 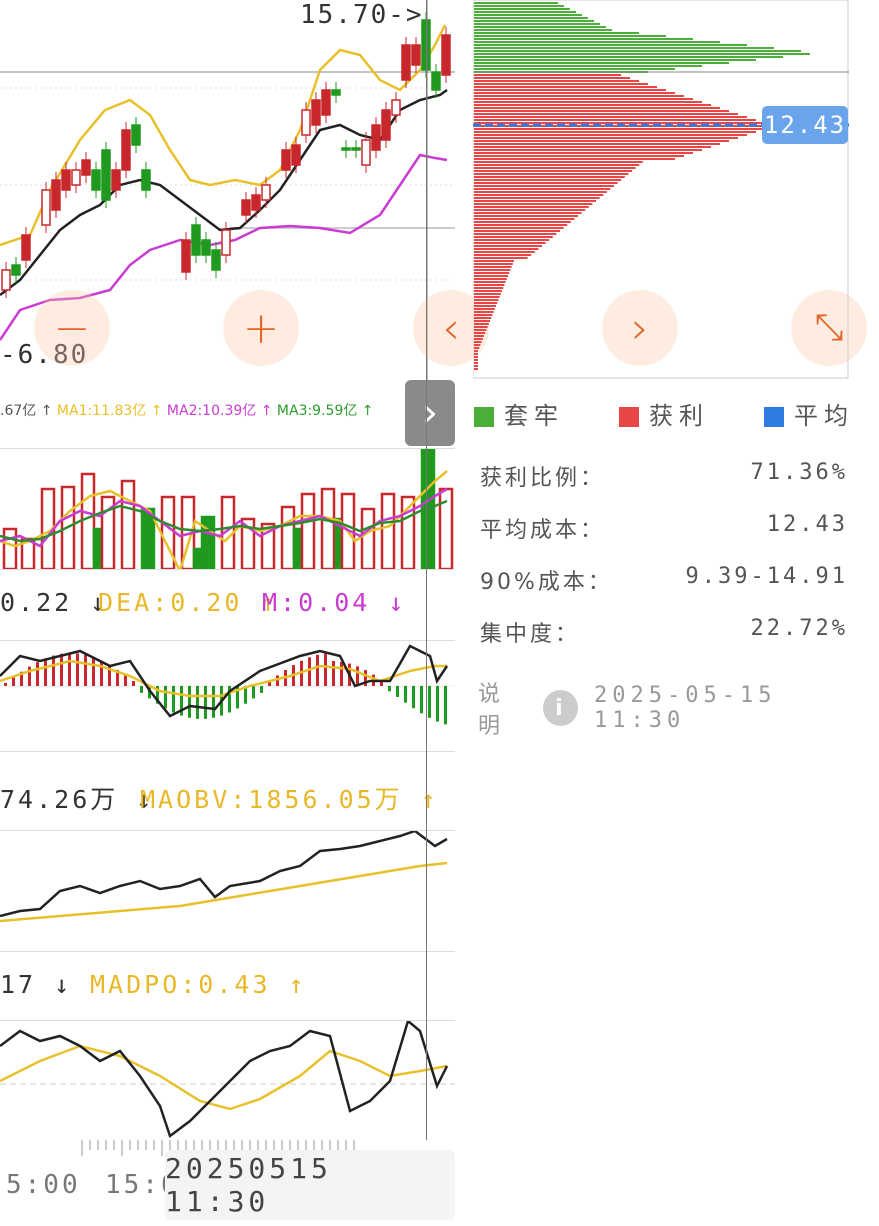 I want to click on time-axis: 5:00 15:0 20250515 11:30, so click(x=227, y=1183).